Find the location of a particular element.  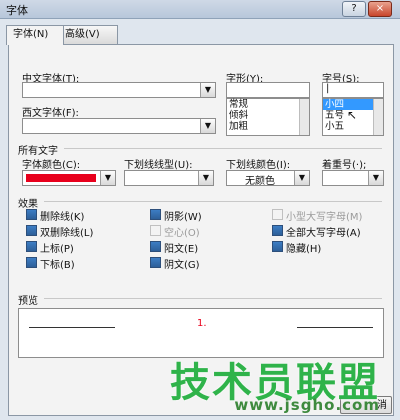

size-value: | is located at coordinates (328, 88).